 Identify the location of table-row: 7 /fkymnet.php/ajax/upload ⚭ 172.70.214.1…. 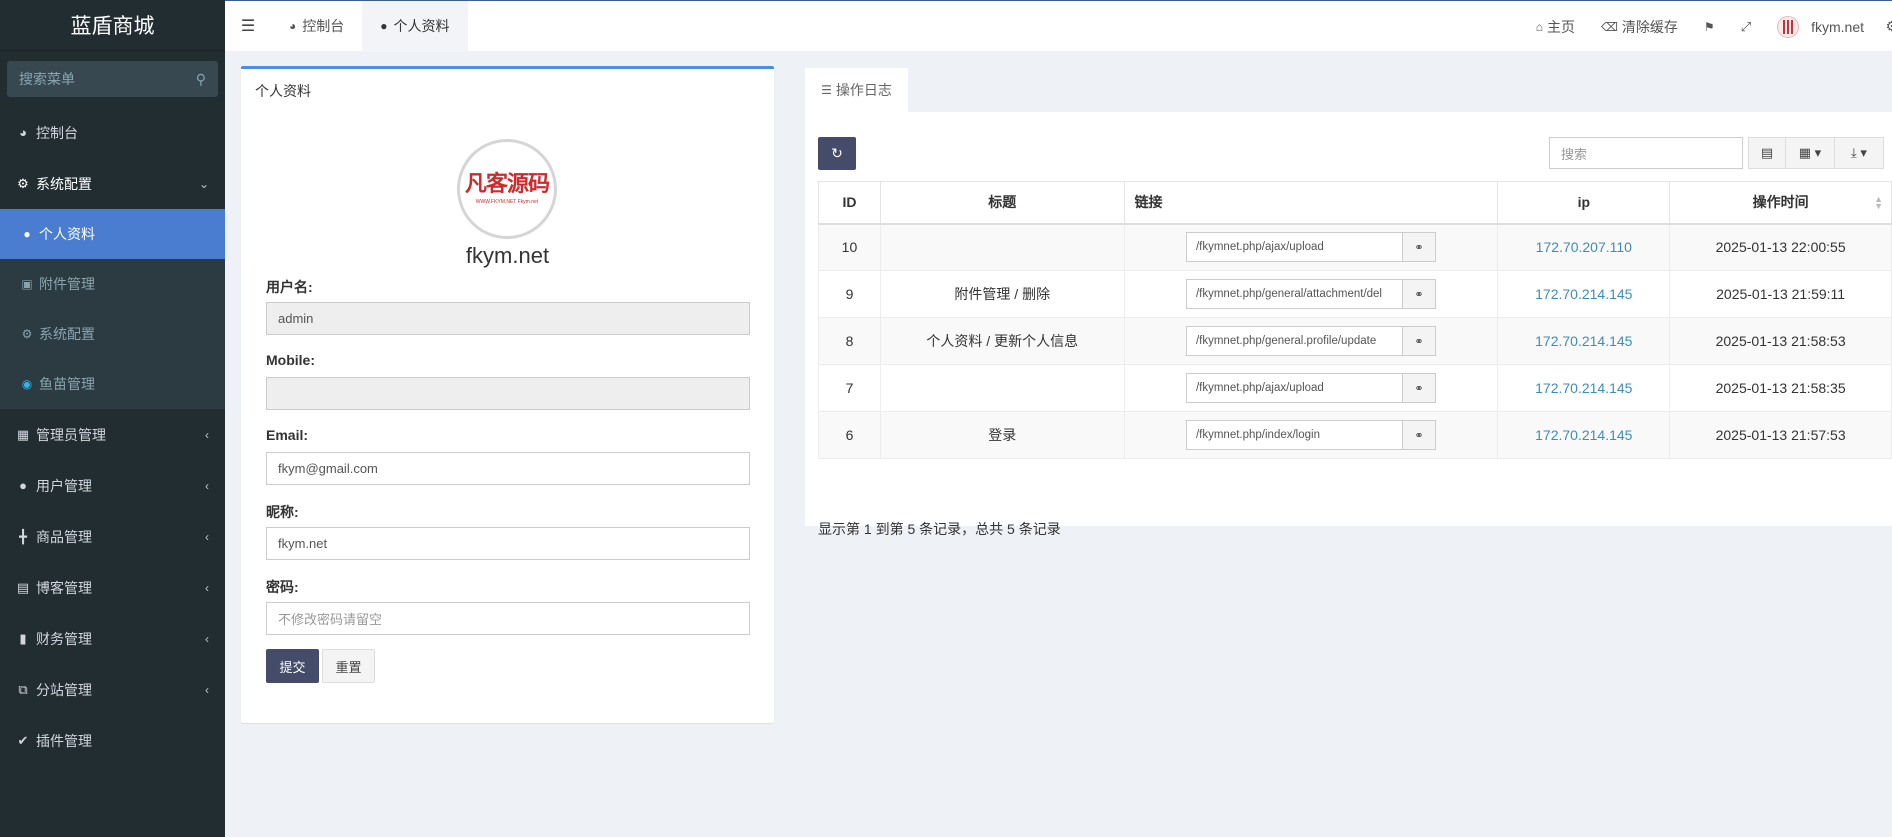
(1355, 388).